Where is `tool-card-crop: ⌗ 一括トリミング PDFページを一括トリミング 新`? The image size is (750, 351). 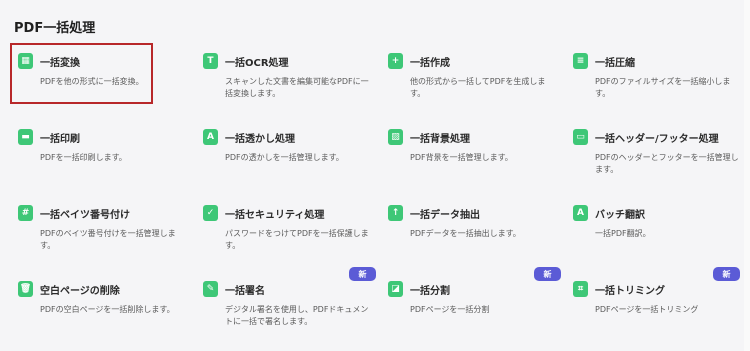
tool-card-crop: ⌗ 一括トリミング PDFページを一括トリミング 新 is located at coordinates (654, 308).